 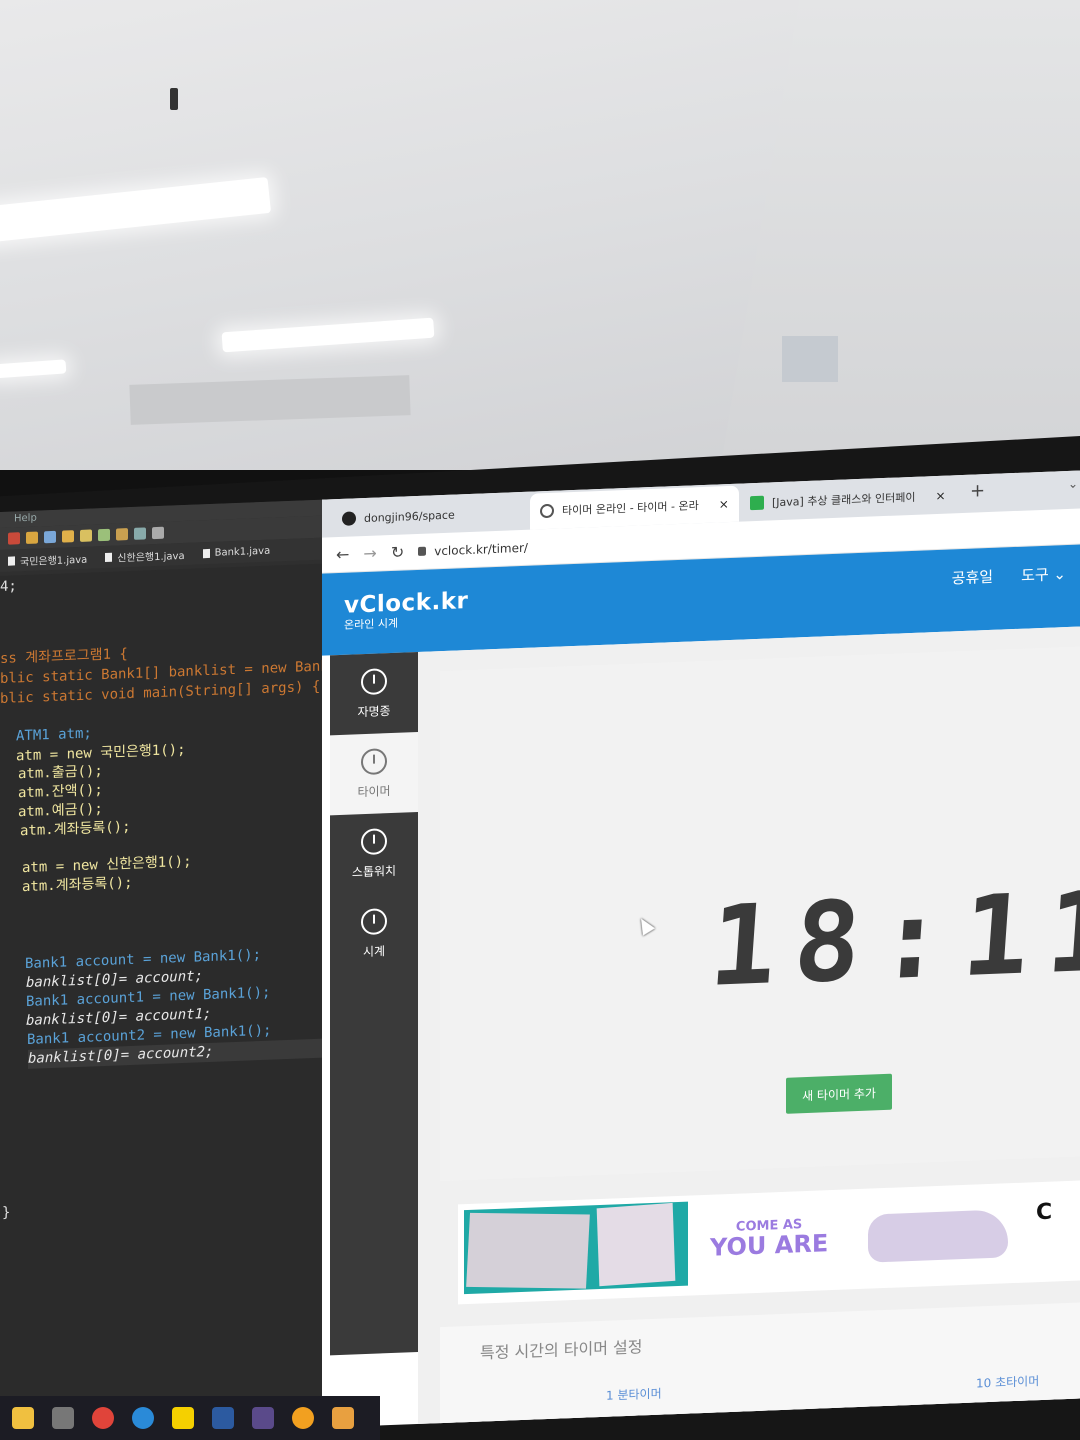 What do you see at coordinates (1009, 575) in the screenshot?
I see `top-nav: 공휴일 도구 ⌄` at bounding box center [1009, 575].